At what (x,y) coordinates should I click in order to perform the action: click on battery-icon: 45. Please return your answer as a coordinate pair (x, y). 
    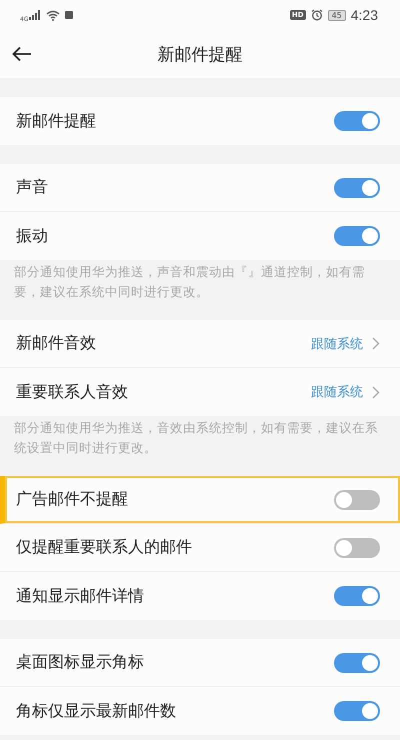
    Looking at the image, I should click on (337, 15).